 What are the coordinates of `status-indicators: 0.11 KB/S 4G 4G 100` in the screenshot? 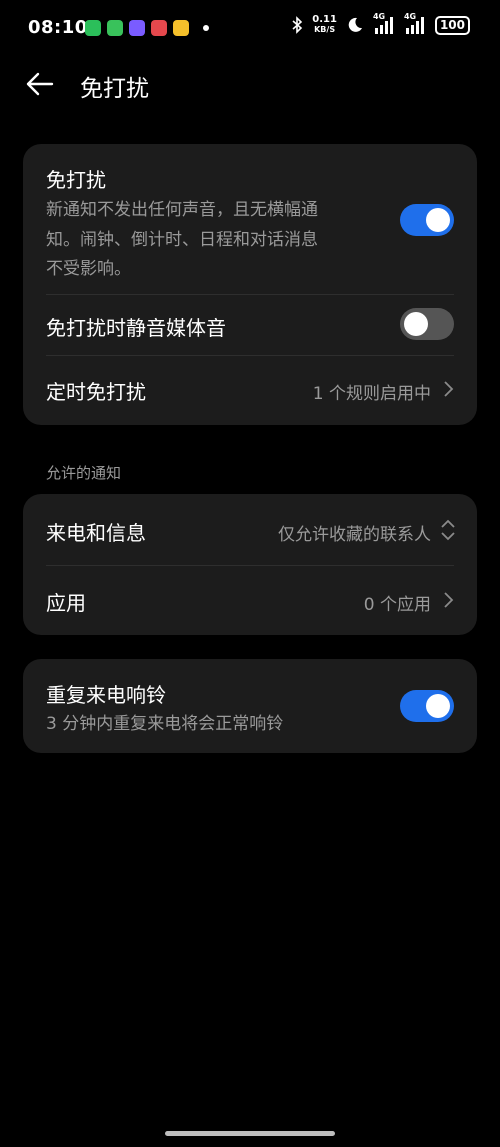 It's located at (380, 23).